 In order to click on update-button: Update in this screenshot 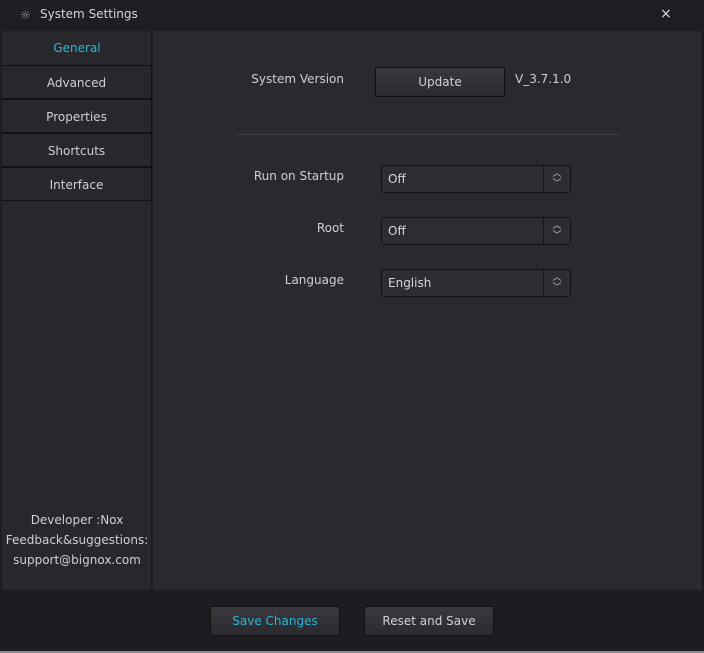, I will do `click(440, 82)`.